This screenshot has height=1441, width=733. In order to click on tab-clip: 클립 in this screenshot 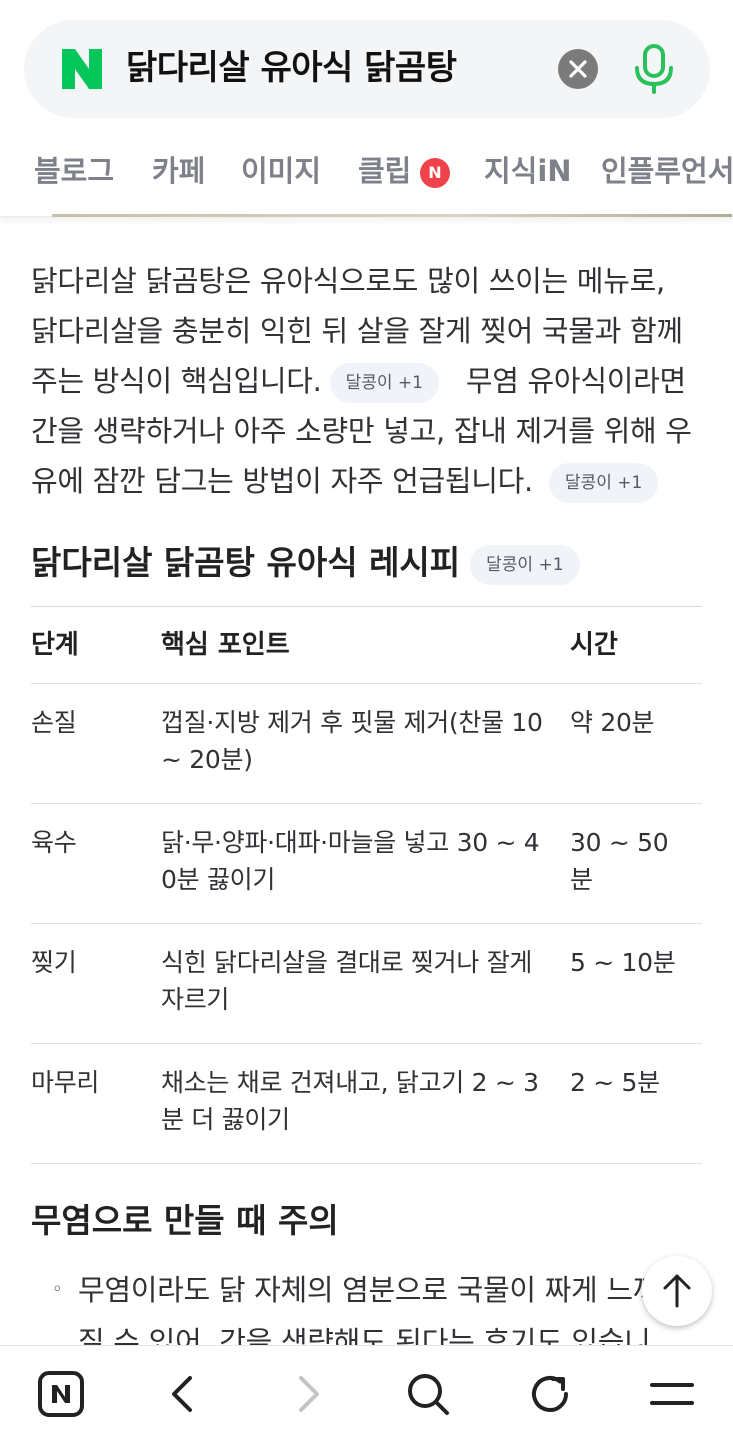, I will do `click(384, 171)`.